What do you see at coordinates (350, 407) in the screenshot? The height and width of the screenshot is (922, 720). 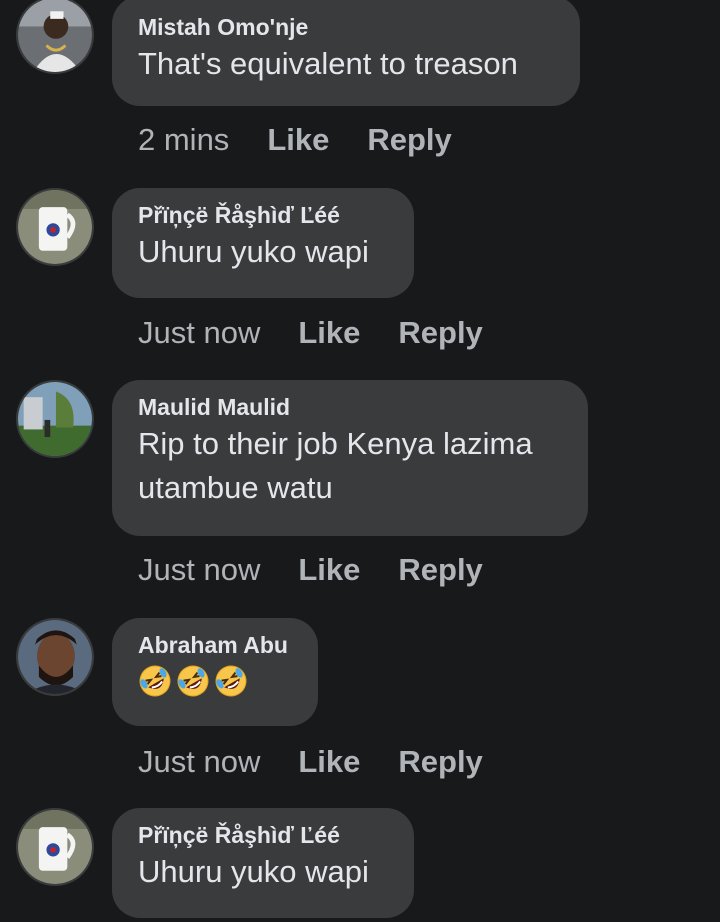 I see `comment-author: Maulid Maulid` at bounding box center [350, 407].